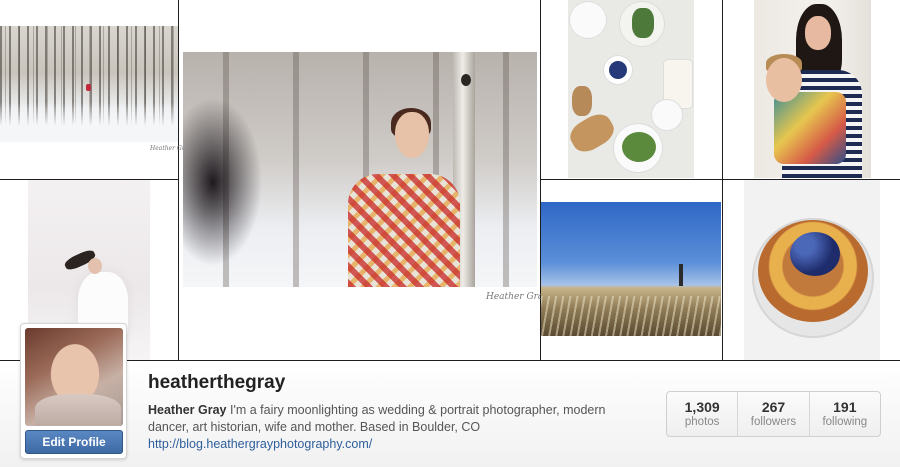 This screenshot has height=467, width=900. I want to click on stat-photos-label: photos, so click(702, 422).